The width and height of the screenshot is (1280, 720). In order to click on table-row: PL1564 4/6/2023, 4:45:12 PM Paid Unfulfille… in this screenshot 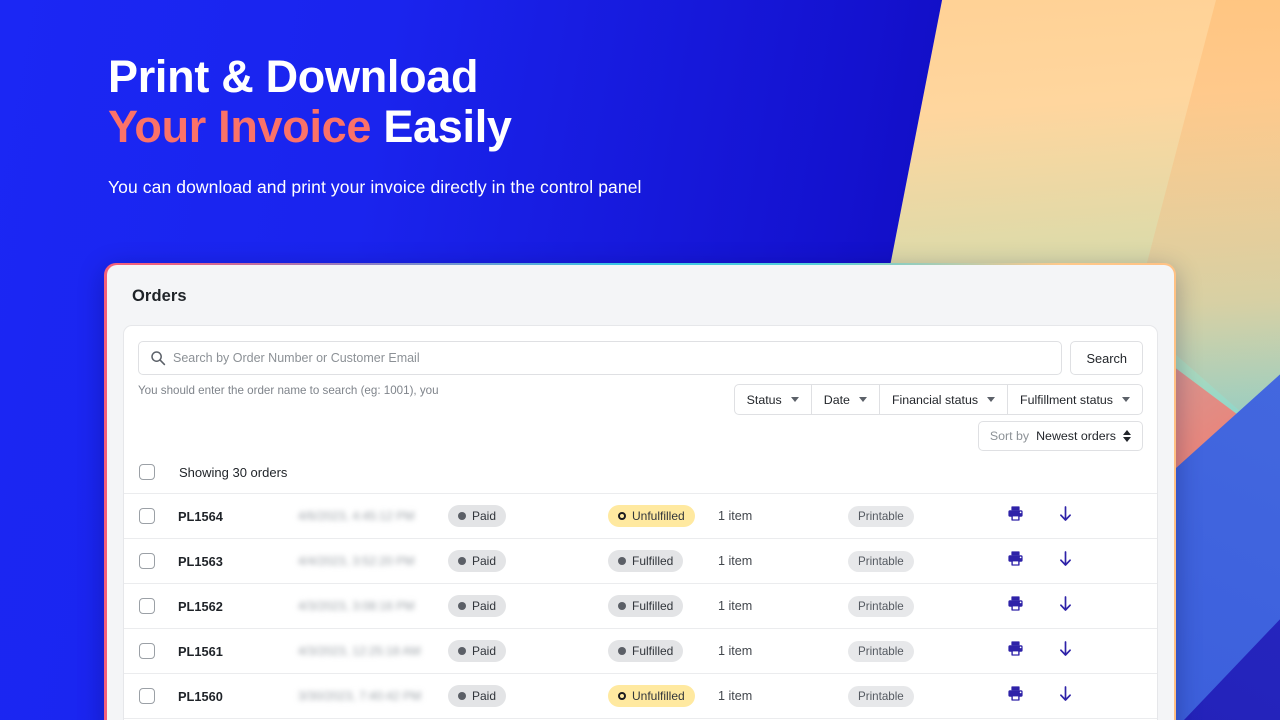, I will do `click(640, 515)`.